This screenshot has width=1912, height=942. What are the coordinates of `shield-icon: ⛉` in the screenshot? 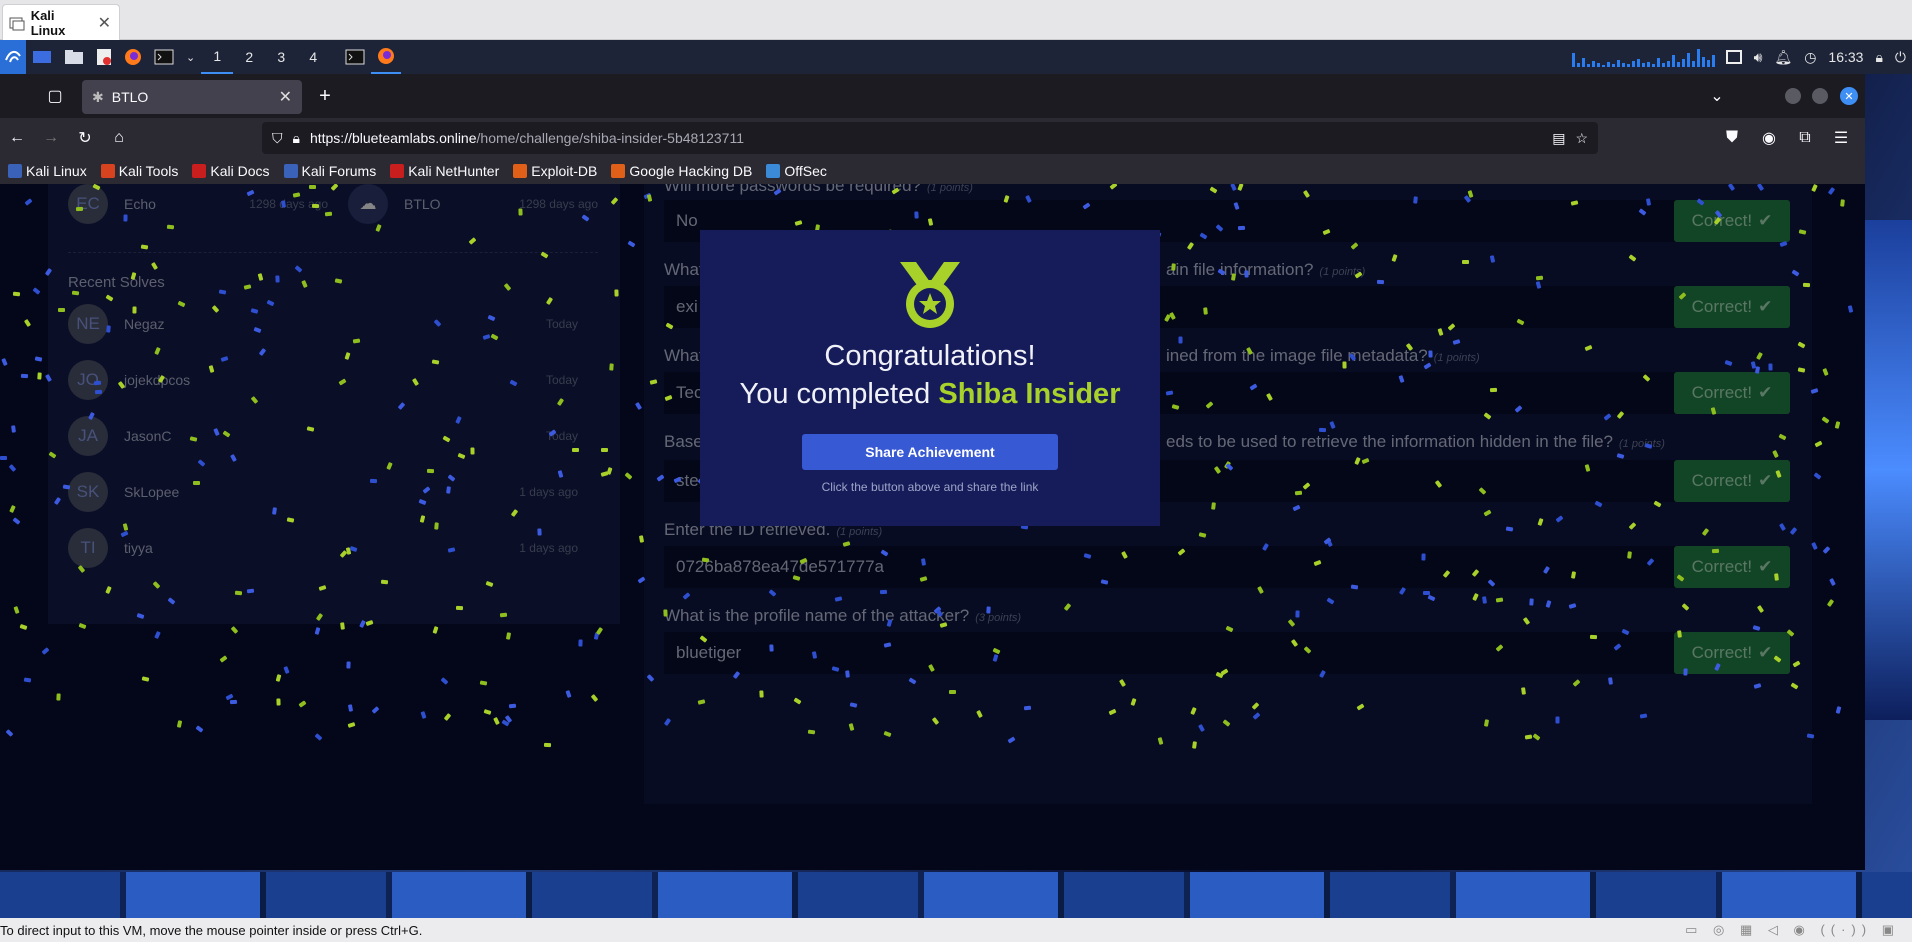 It's located at (277, 138).